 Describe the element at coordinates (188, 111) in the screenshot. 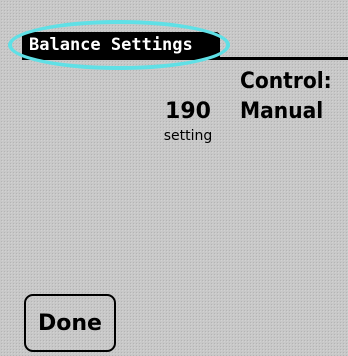

I see `setting-value: 190` at that location.